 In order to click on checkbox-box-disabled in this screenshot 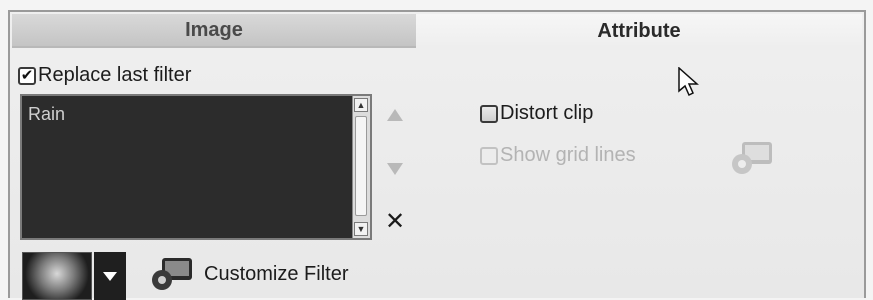, I will do `click(489, 155)`.